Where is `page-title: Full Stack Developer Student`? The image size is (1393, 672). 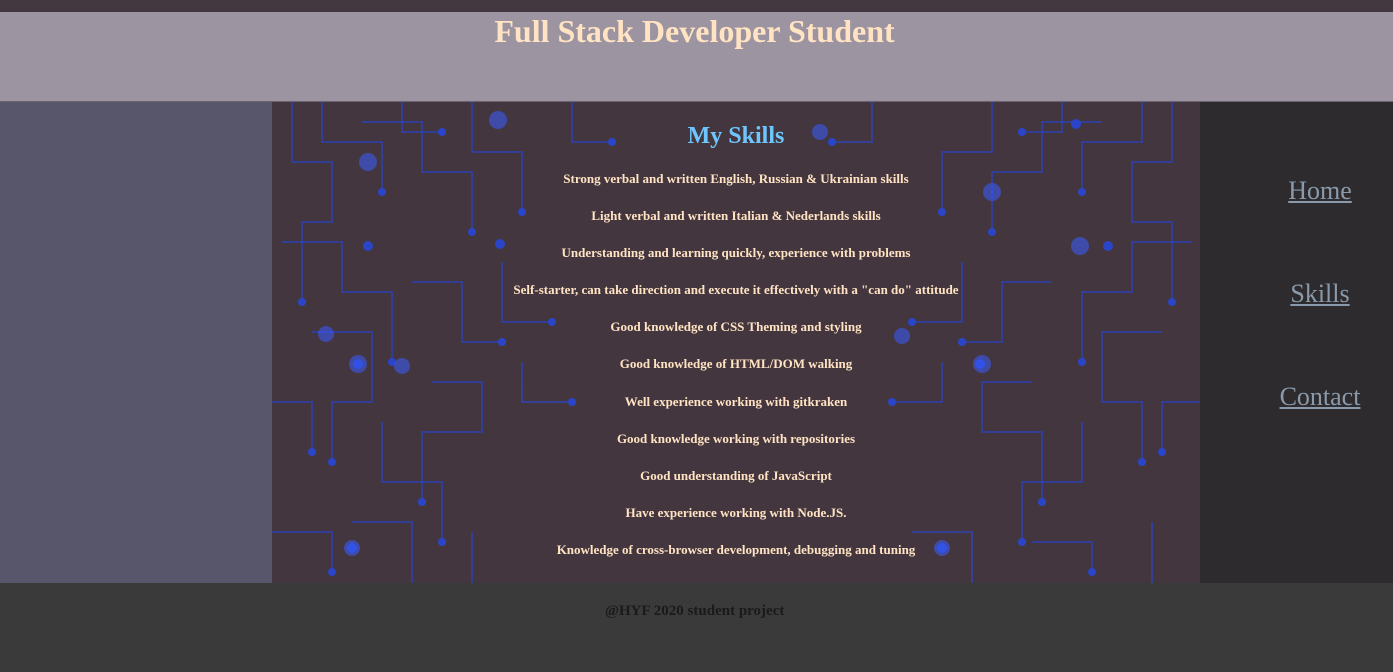 page-title: Full Stack Developer Student is located at coordinates (694, 31).